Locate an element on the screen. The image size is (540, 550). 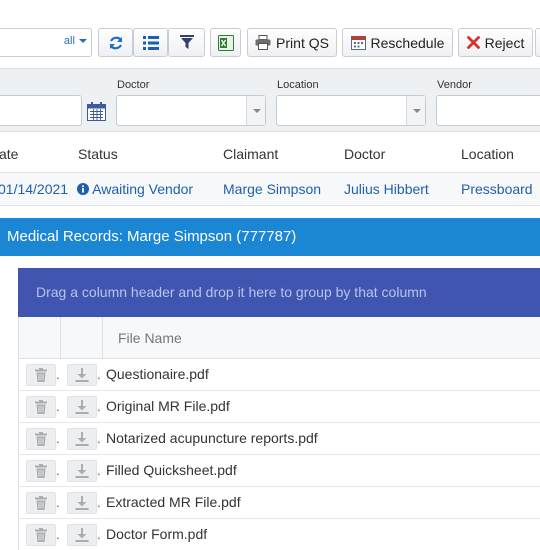
file-name: Questionaire.pdf is located at coordinates (157, 374).